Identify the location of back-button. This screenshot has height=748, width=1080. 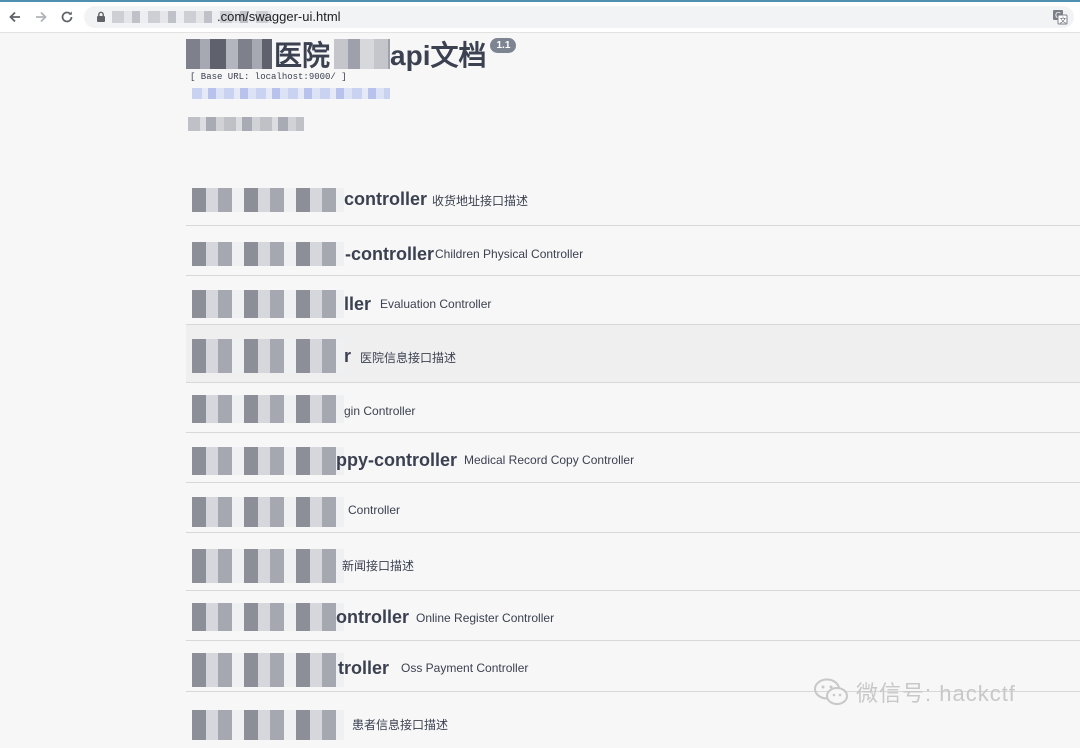
(15, 17).